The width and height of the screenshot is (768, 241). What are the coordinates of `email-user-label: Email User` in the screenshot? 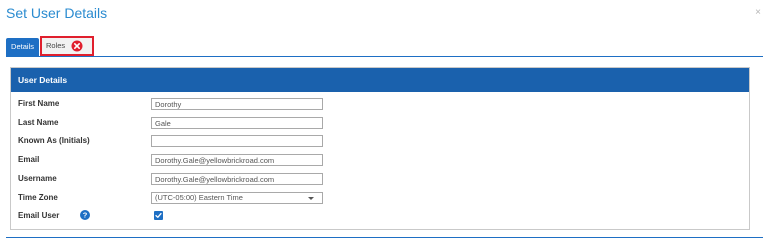 It's located at (39, 215).